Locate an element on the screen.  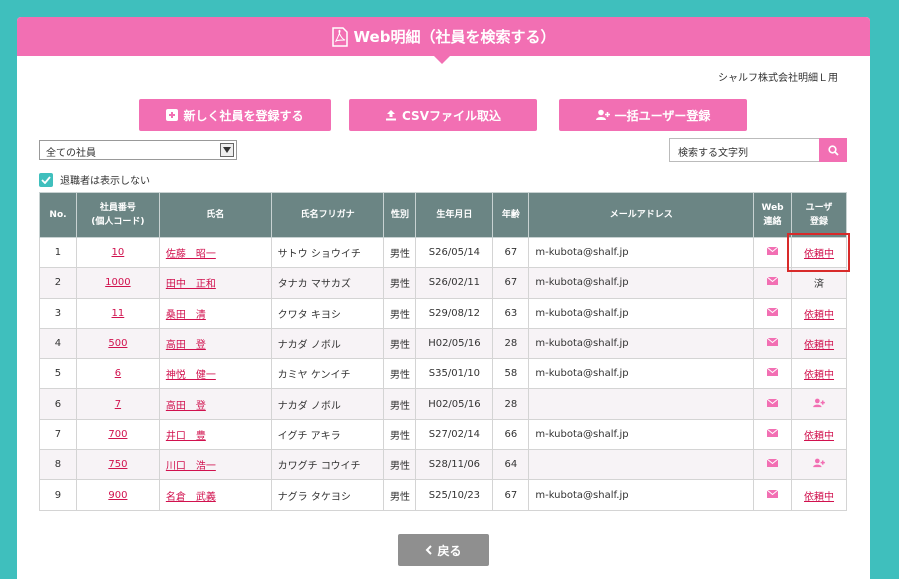
col-age: 年齢 is located at coordinates (511, 215).